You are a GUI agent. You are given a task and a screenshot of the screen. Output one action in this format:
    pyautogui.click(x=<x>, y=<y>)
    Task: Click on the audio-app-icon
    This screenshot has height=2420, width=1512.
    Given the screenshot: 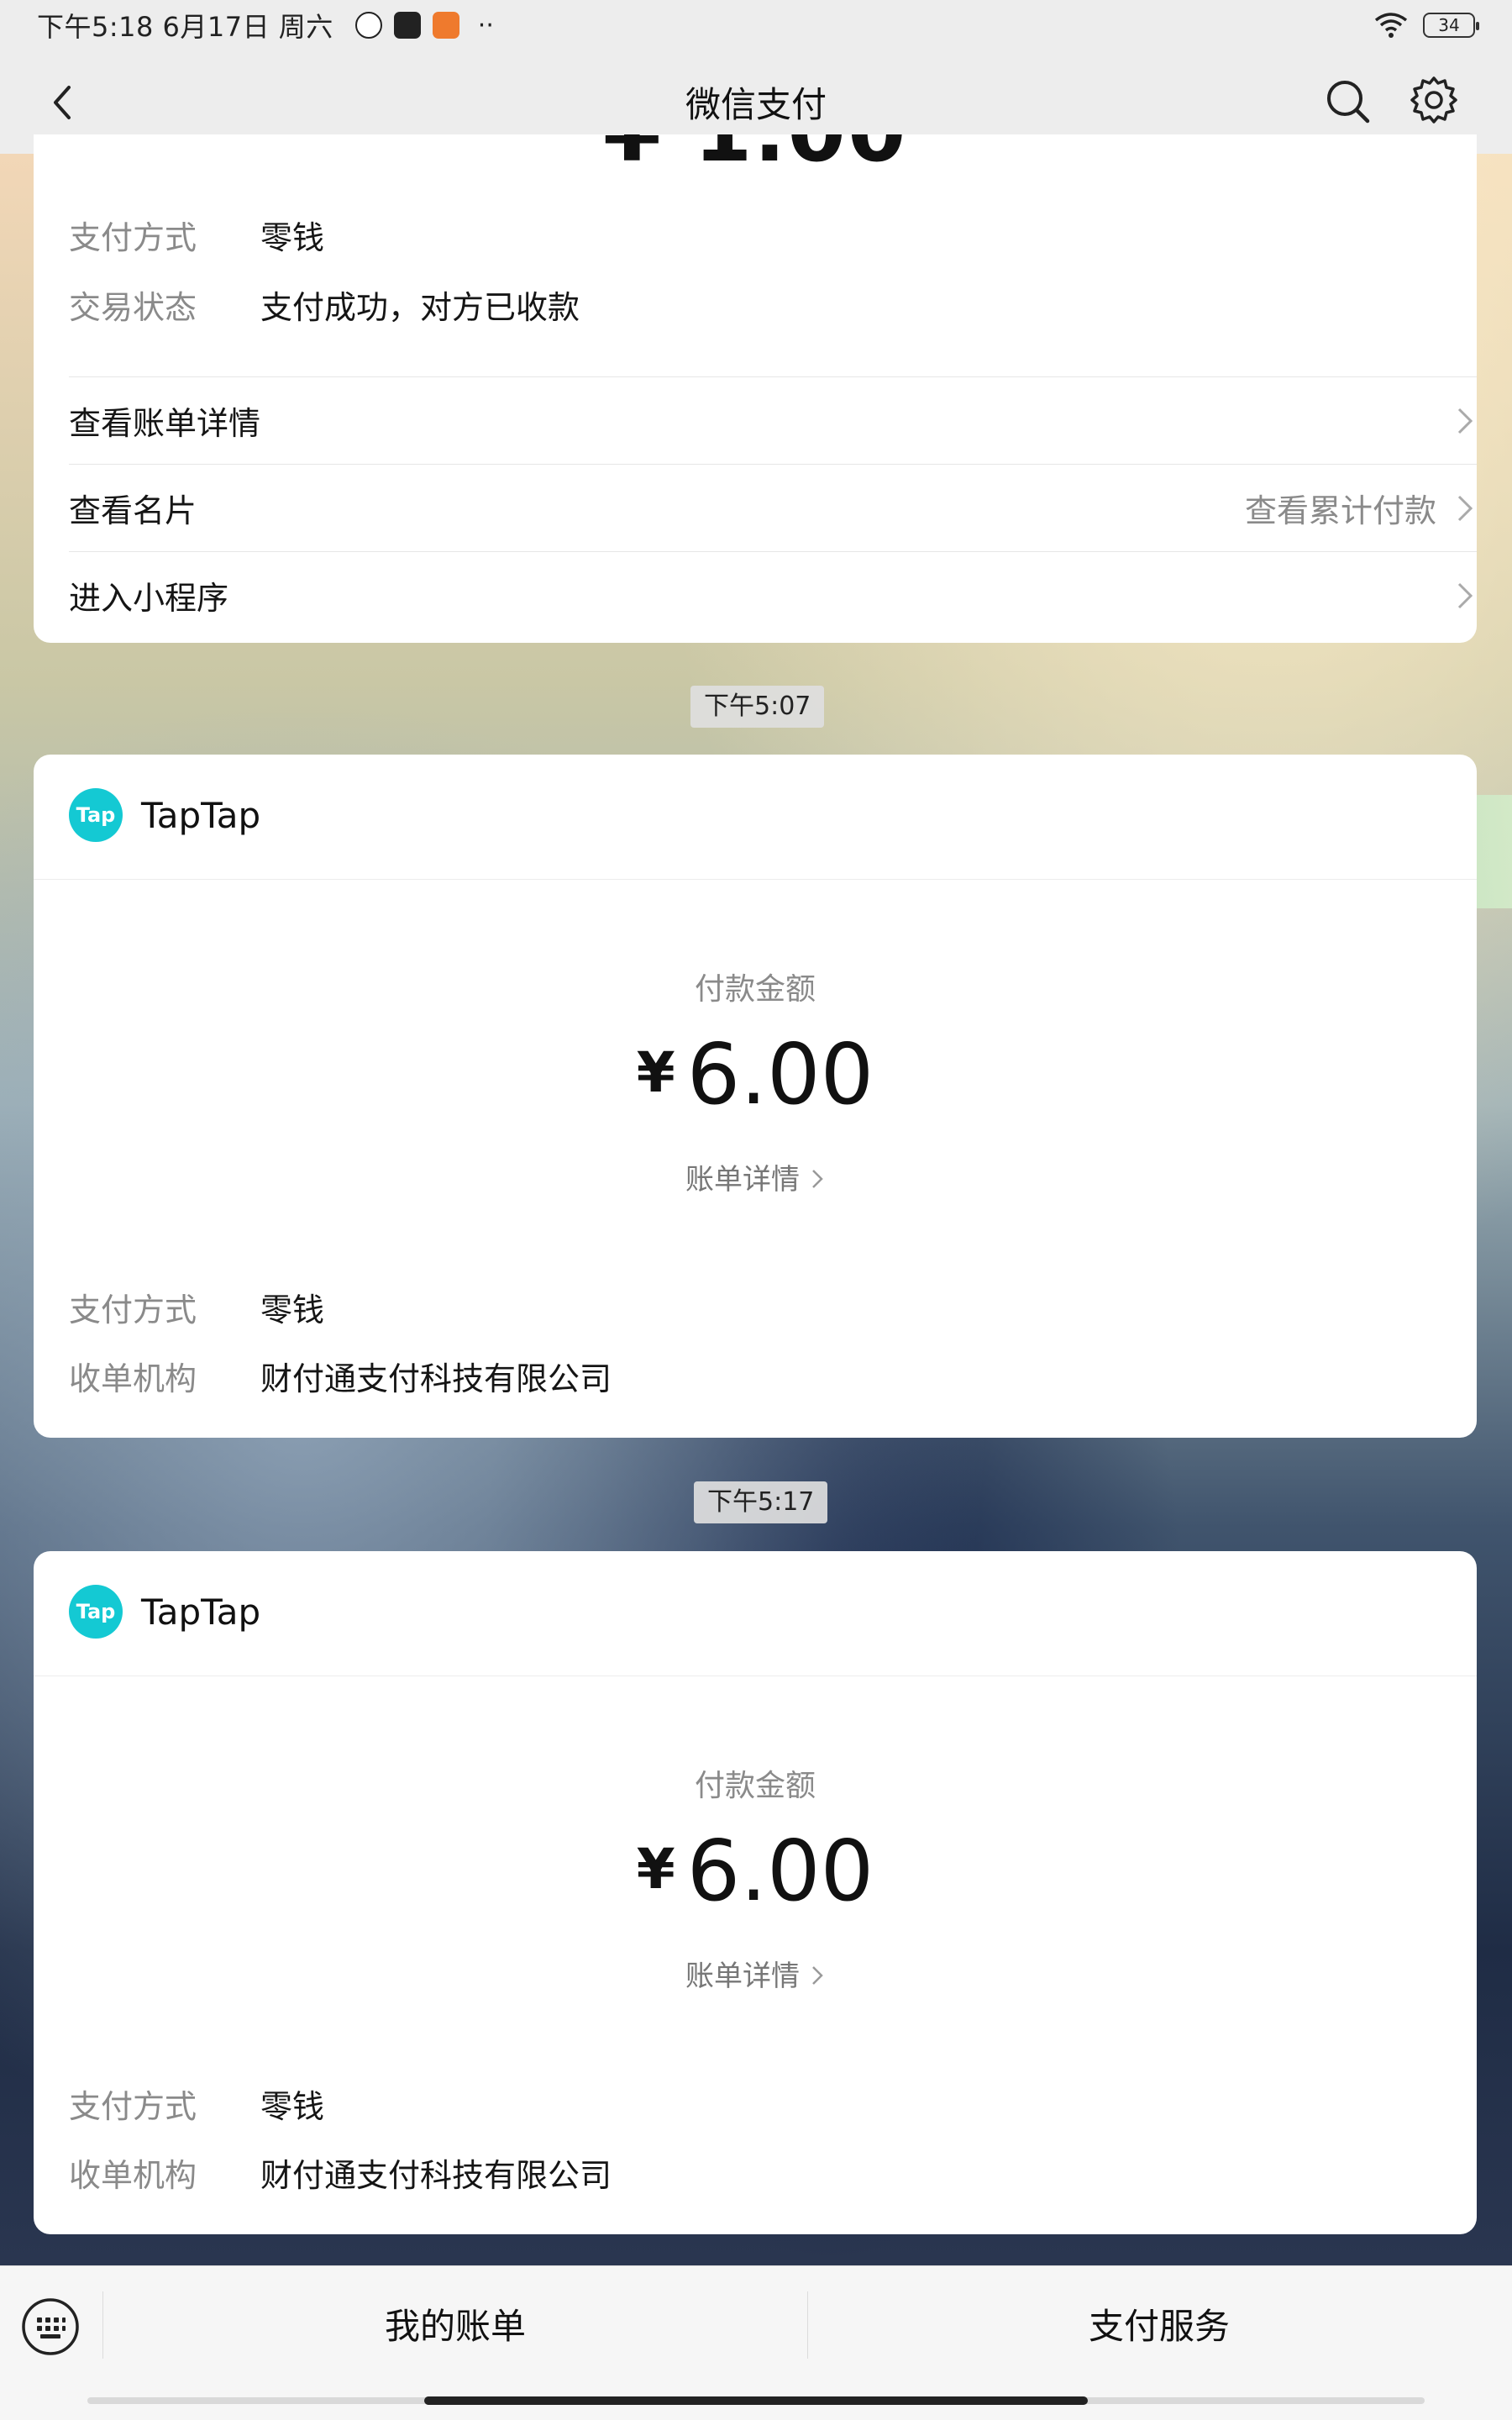 What is the action you would take?
    pyautogui.click(x=407, y=25)
    